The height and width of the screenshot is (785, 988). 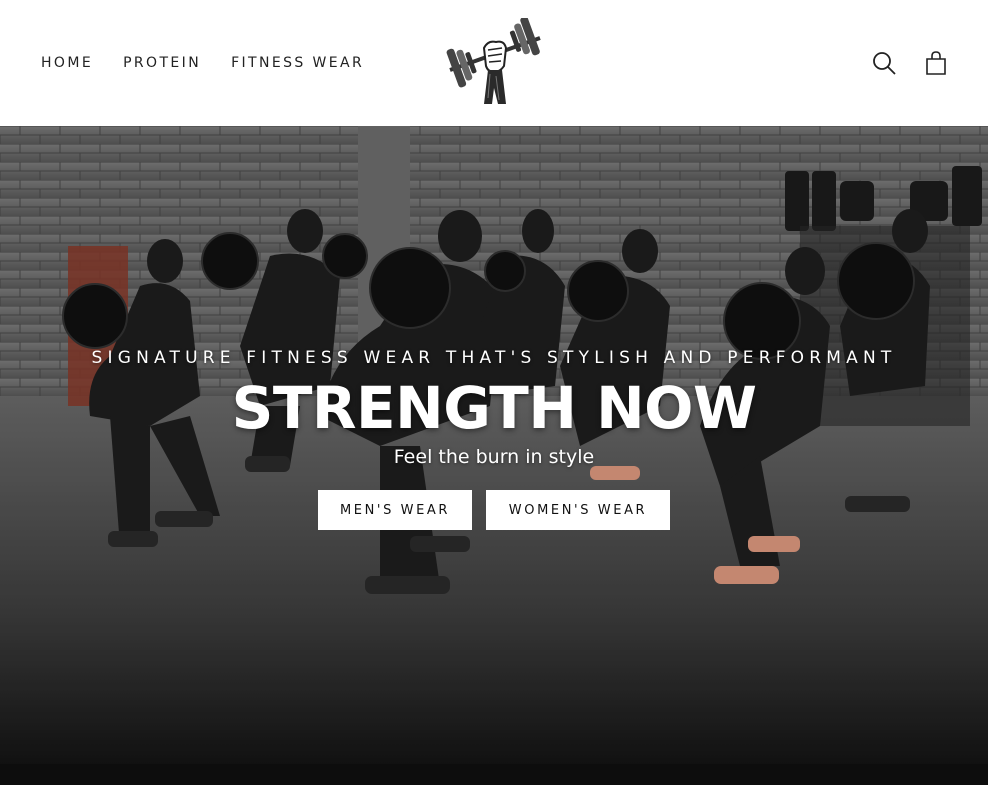 I want to click on announcement-bar, so click(x=494, y=774).